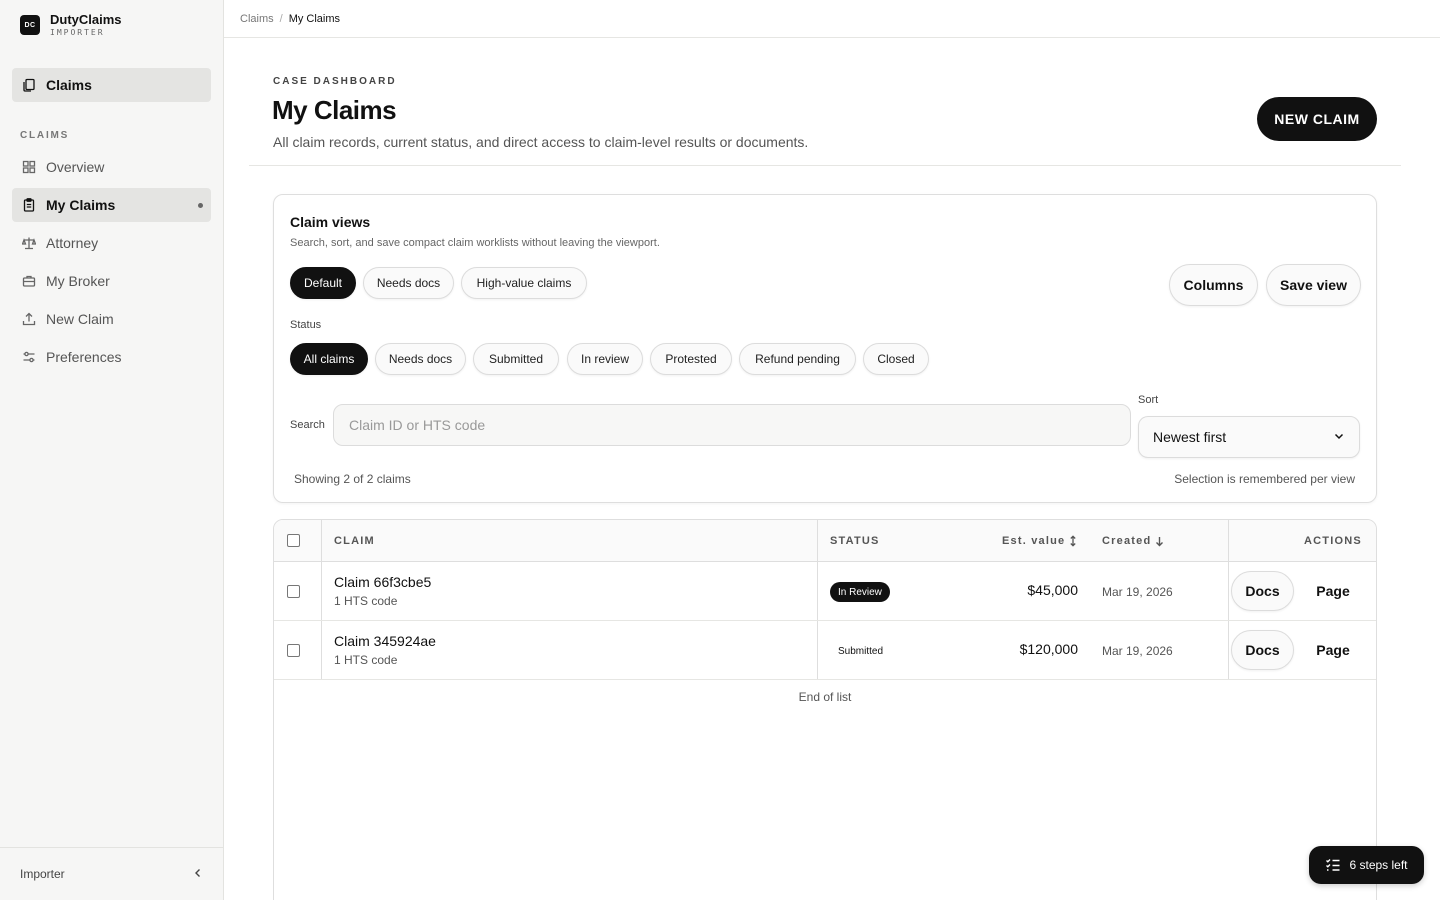 The image size is (1440, 900). What do you see at coordinates (1048, 649) in the screenshot?
I see `claim-value: $120,000` at bounding box center [1048, 649].